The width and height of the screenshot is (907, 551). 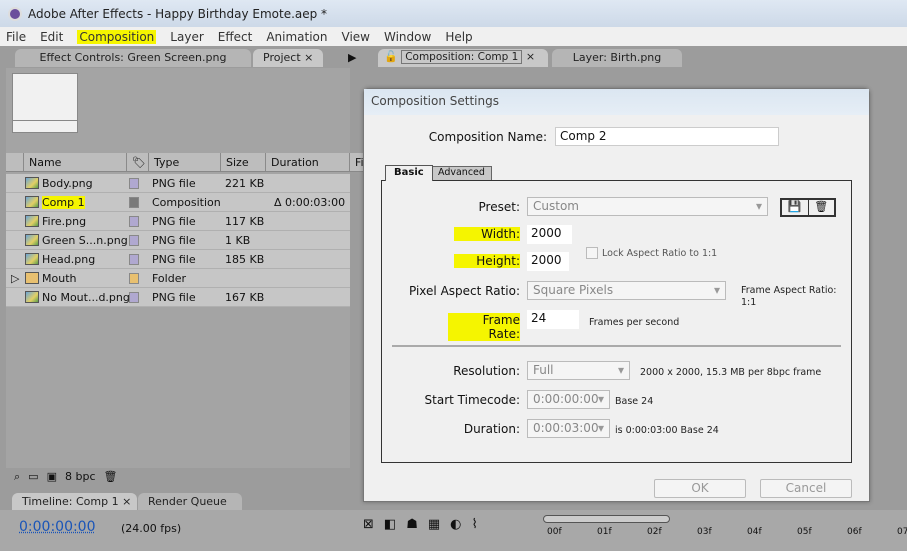 I want to click on item-size: 167 KB, so click(x=245, y=297).